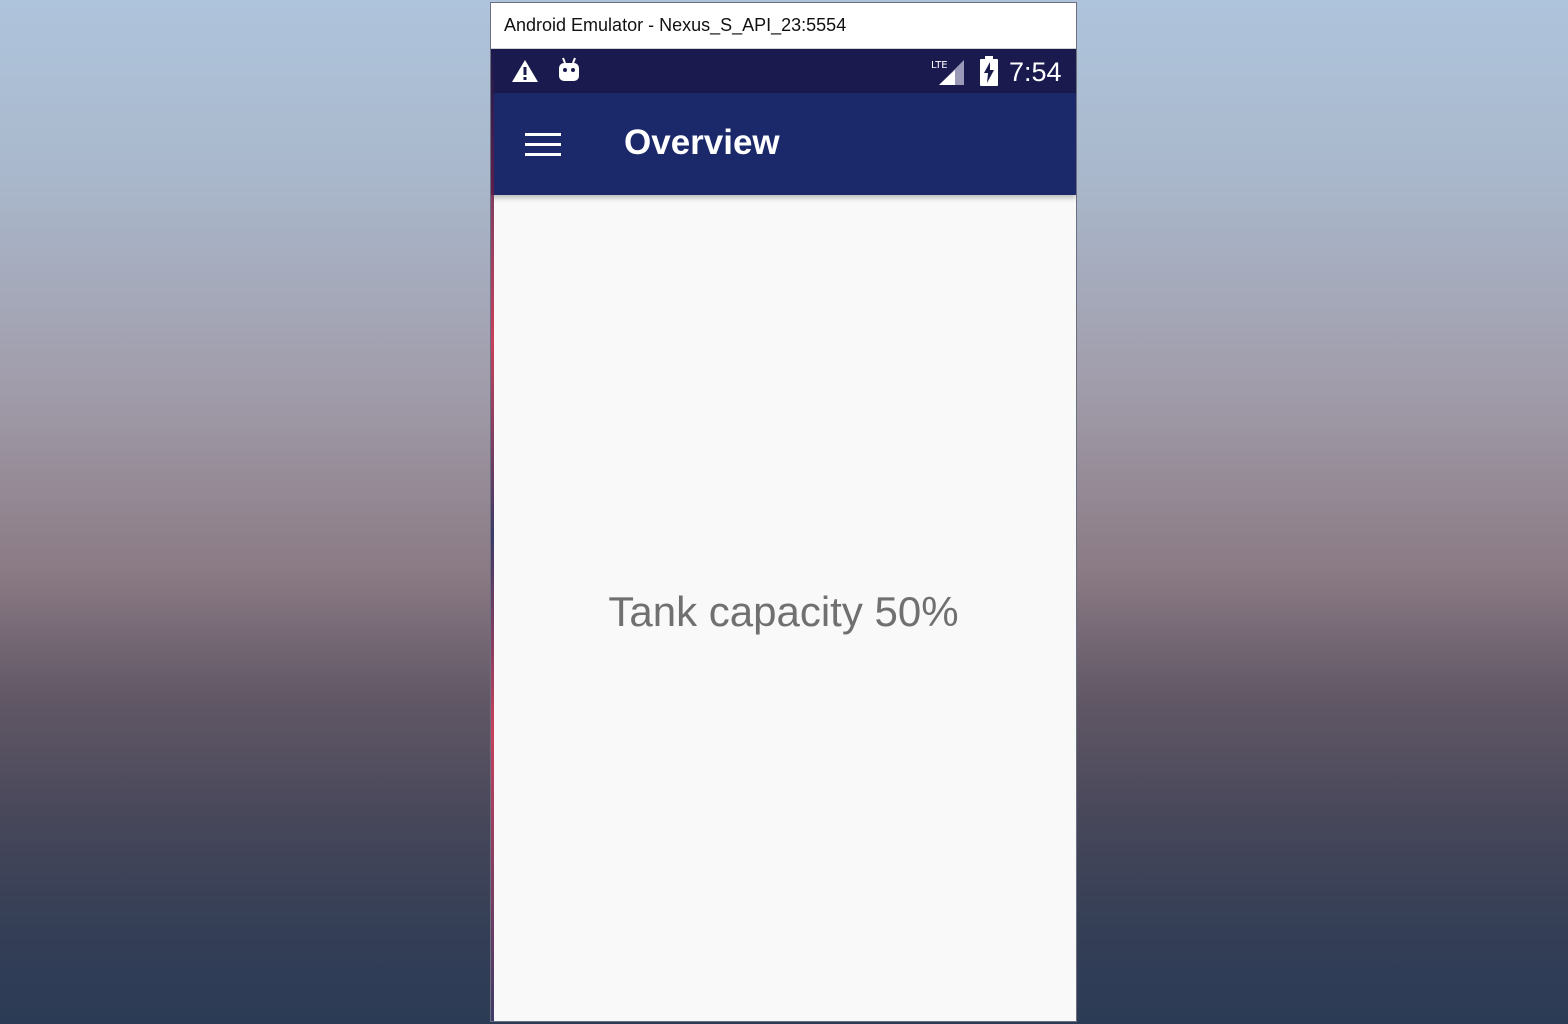  I want to click on app-toolbar: Overview, so click(783, 144).